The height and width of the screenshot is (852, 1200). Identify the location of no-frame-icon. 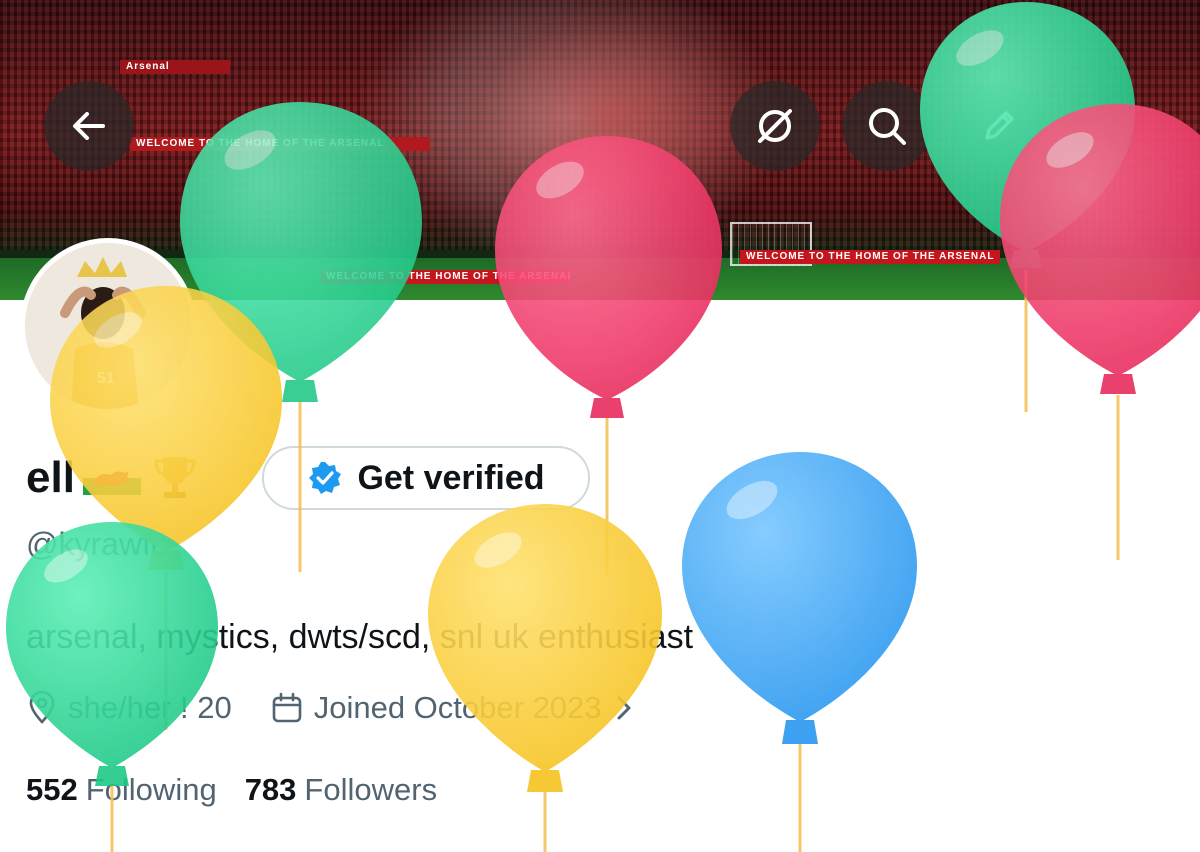
(775, 126).